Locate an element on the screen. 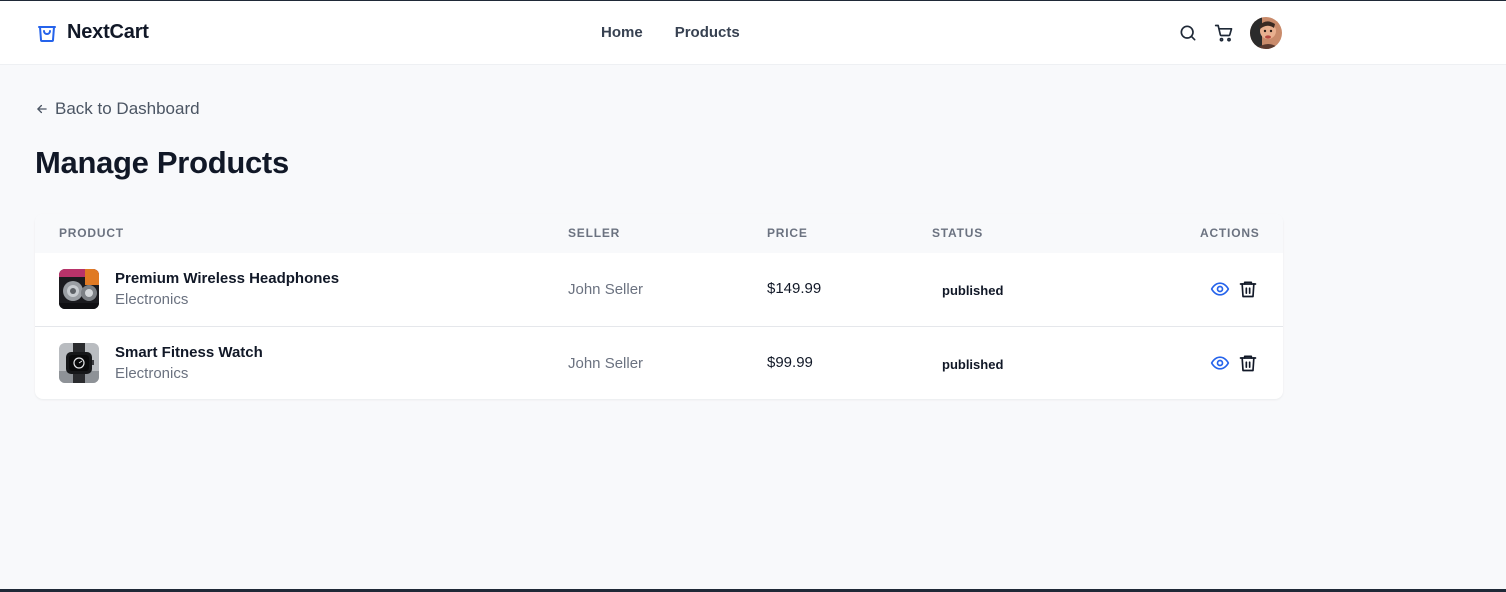  product-name: Smart Fitness Watch is located at coordinates (189, 352).